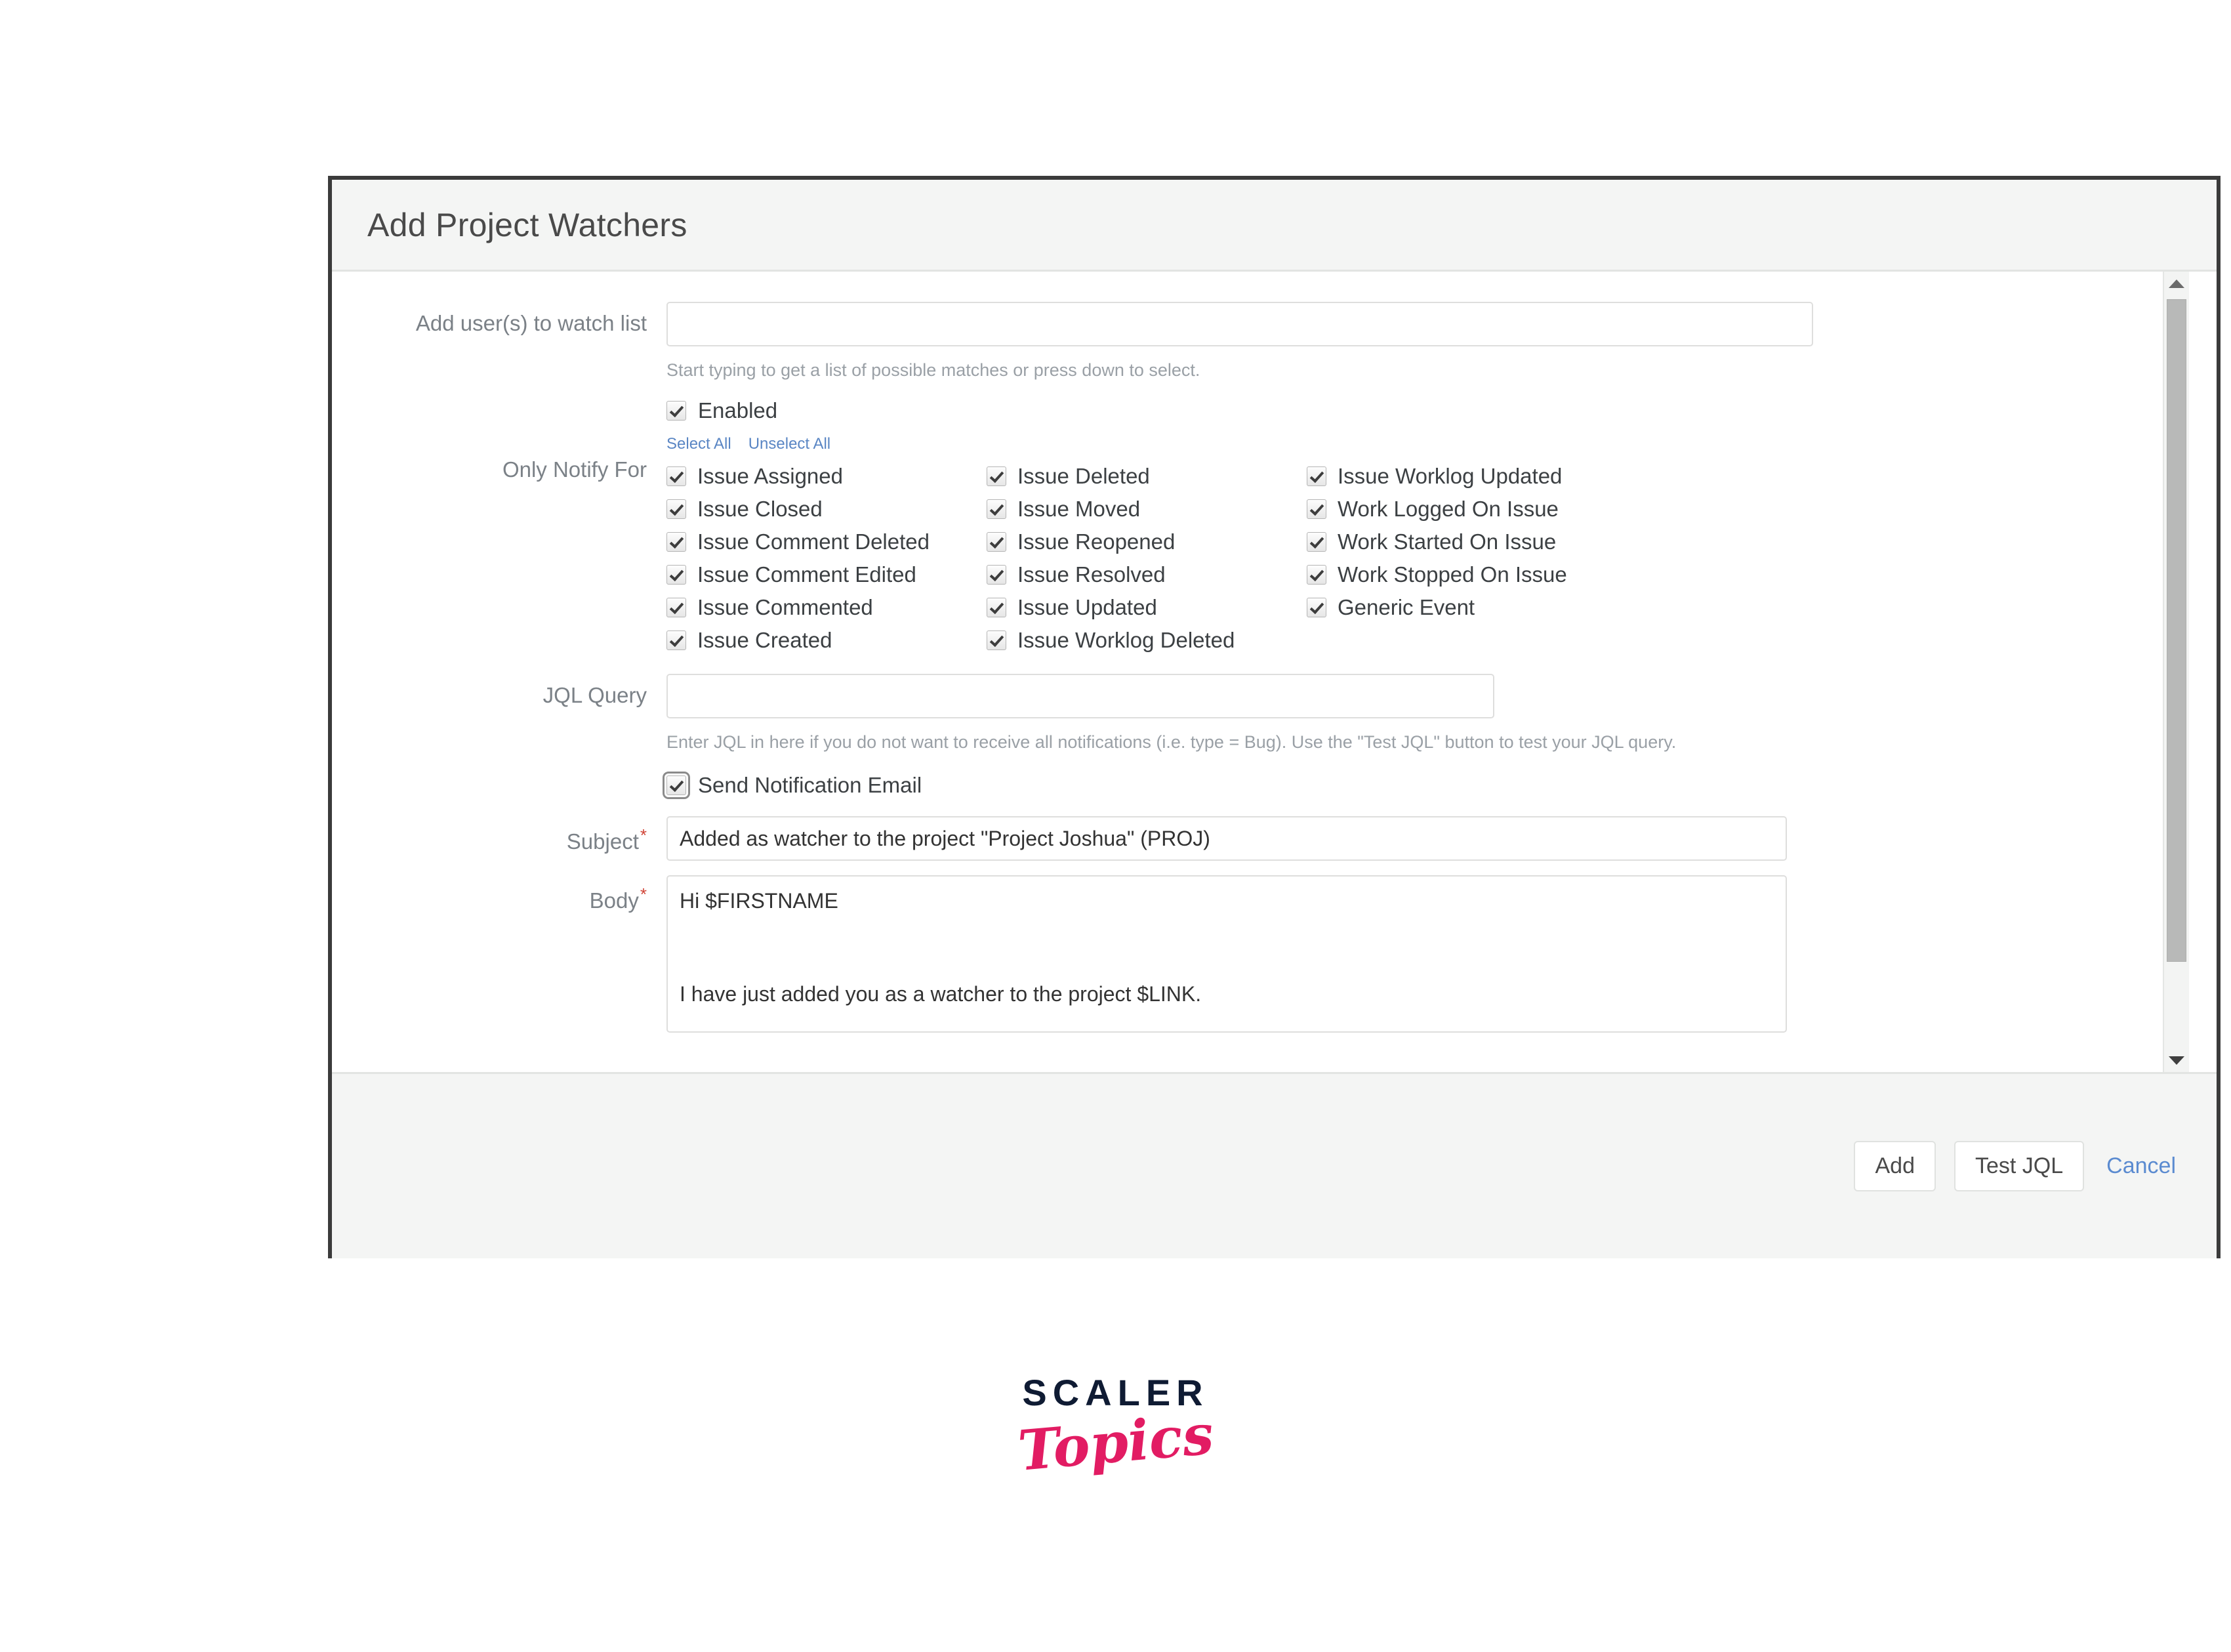 The width and height of the screenshot is (2231, 1652). Describe the element at coordinates (1431, 411) in the screenshot. I see `enabled-checkbox-row: Enabled` at that location.